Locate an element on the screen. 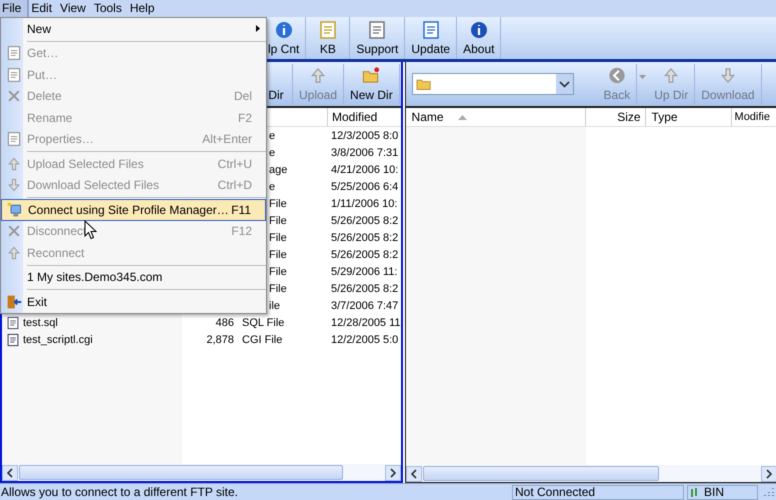 The height and width of the screenshot is (500, 776). menu-bar-item: Edit is located at coordinates (43, 8).